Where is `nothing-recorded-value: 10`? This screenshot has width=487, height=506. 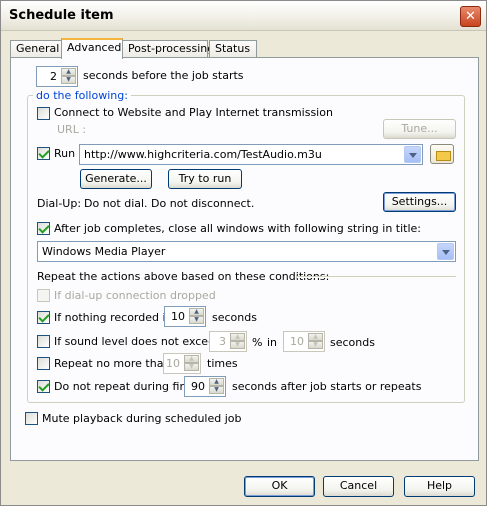 nothing-recorded-value: 10 is located at coordinates (178, 316).